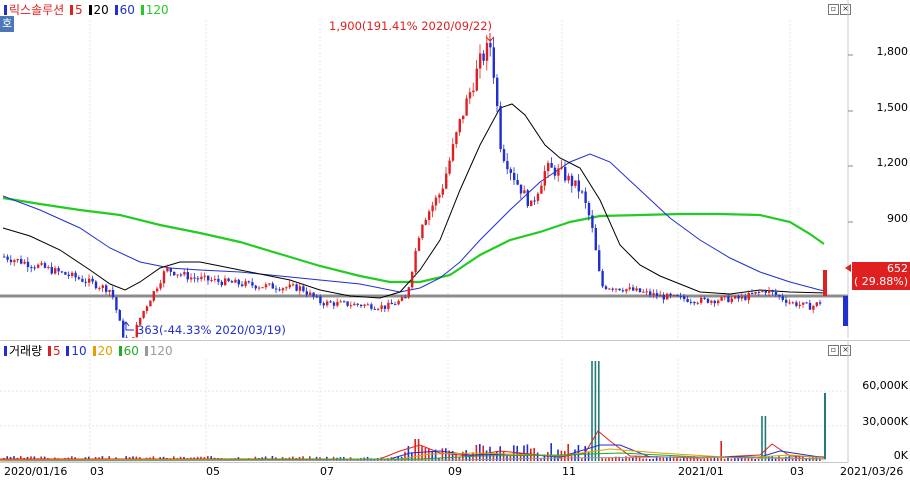 This screenshot has width=910, height=480. I want to click on vol-y-tick-60000k: 60,000K, so click(885, 385).